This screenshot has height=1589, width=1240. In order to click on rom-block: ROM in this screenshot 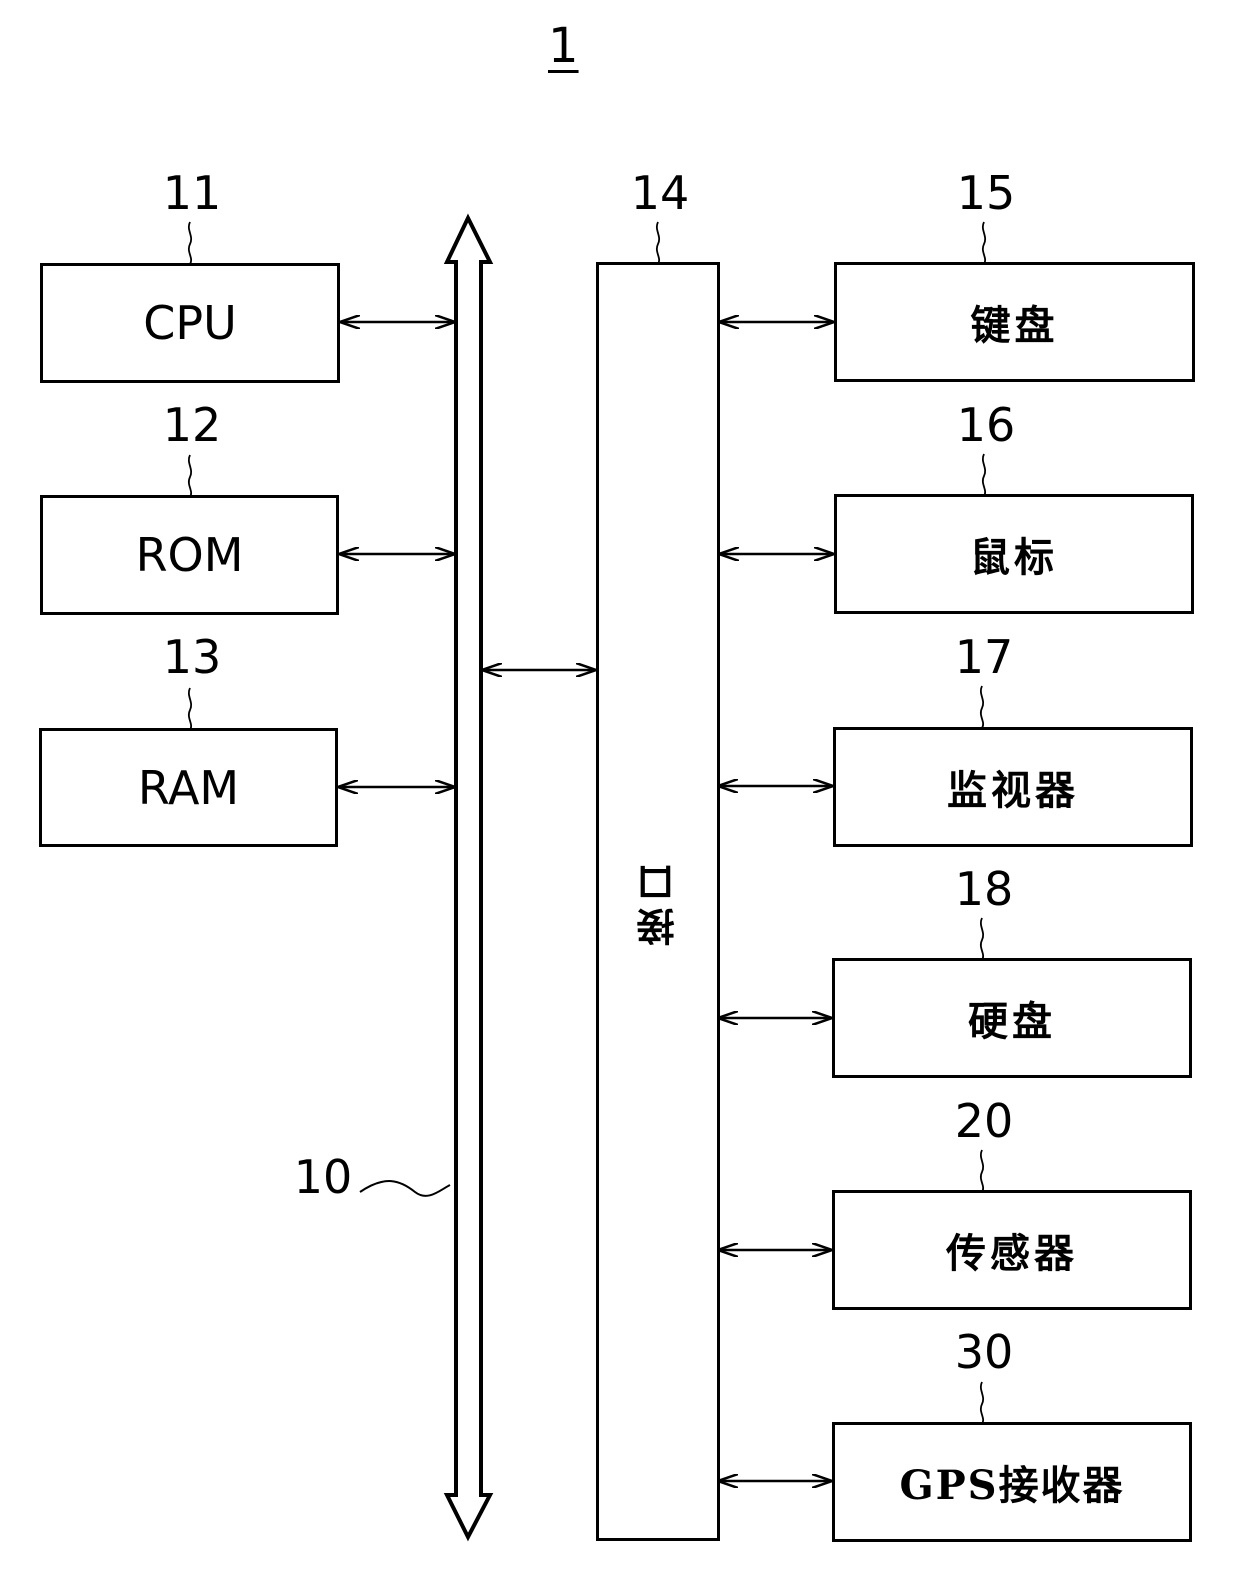, I will do `click(189, 555)`.